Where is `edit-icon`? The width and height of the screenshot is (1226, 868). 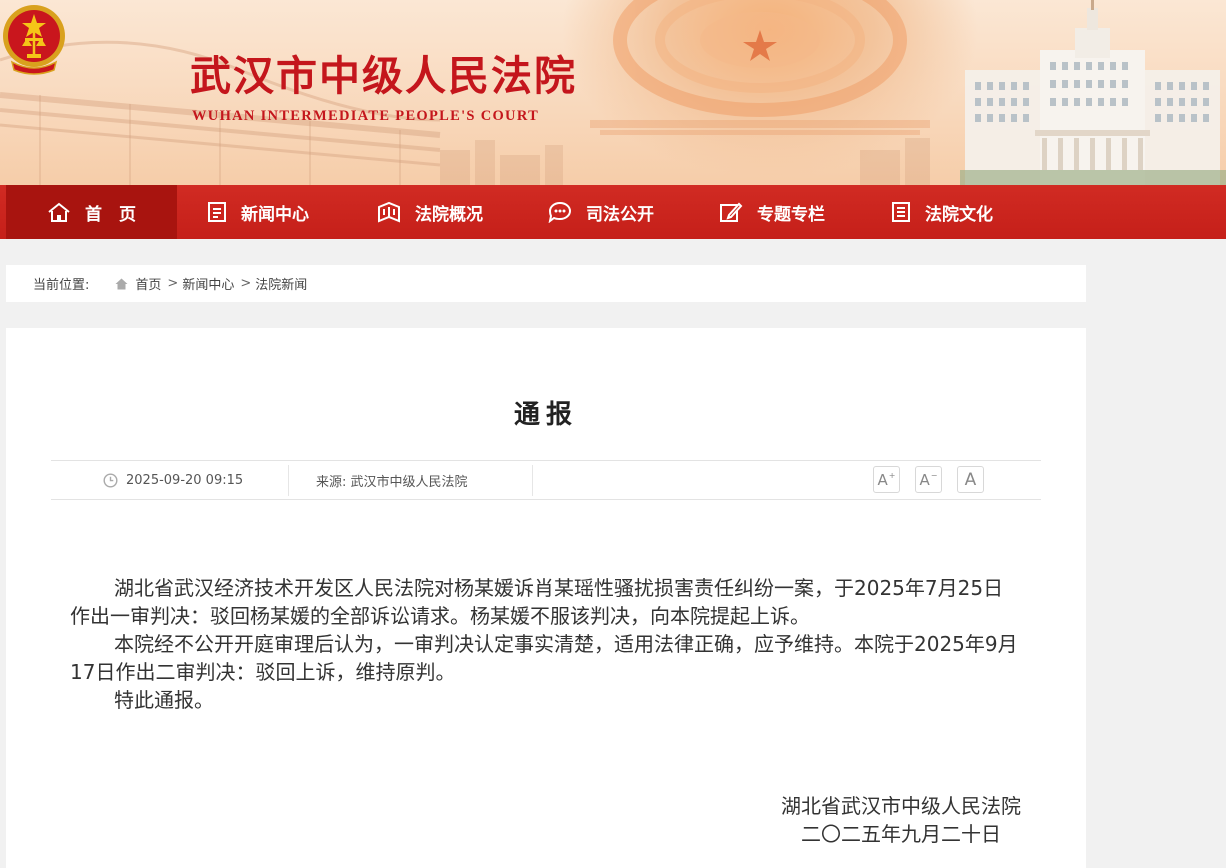
edit-icon is located at coordinates (731, 212).